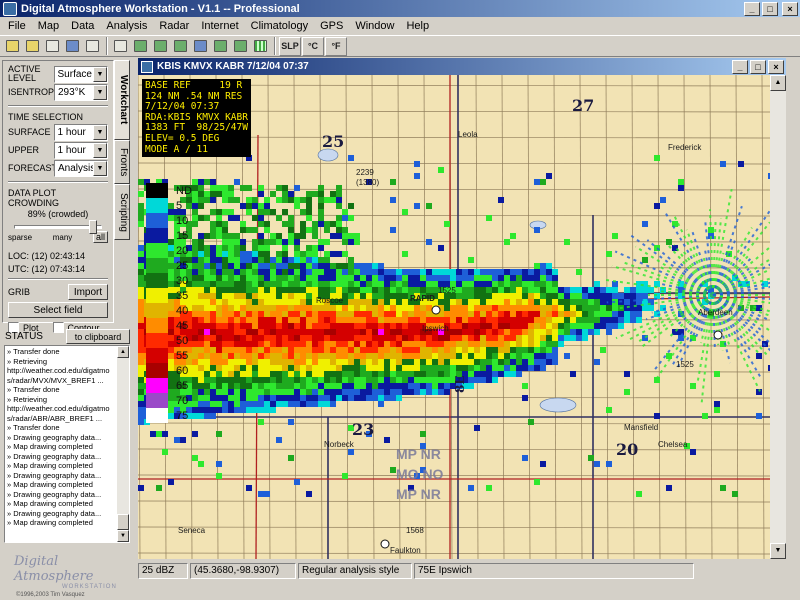  I want to click on celsius-button: °C, so click(313, 46).